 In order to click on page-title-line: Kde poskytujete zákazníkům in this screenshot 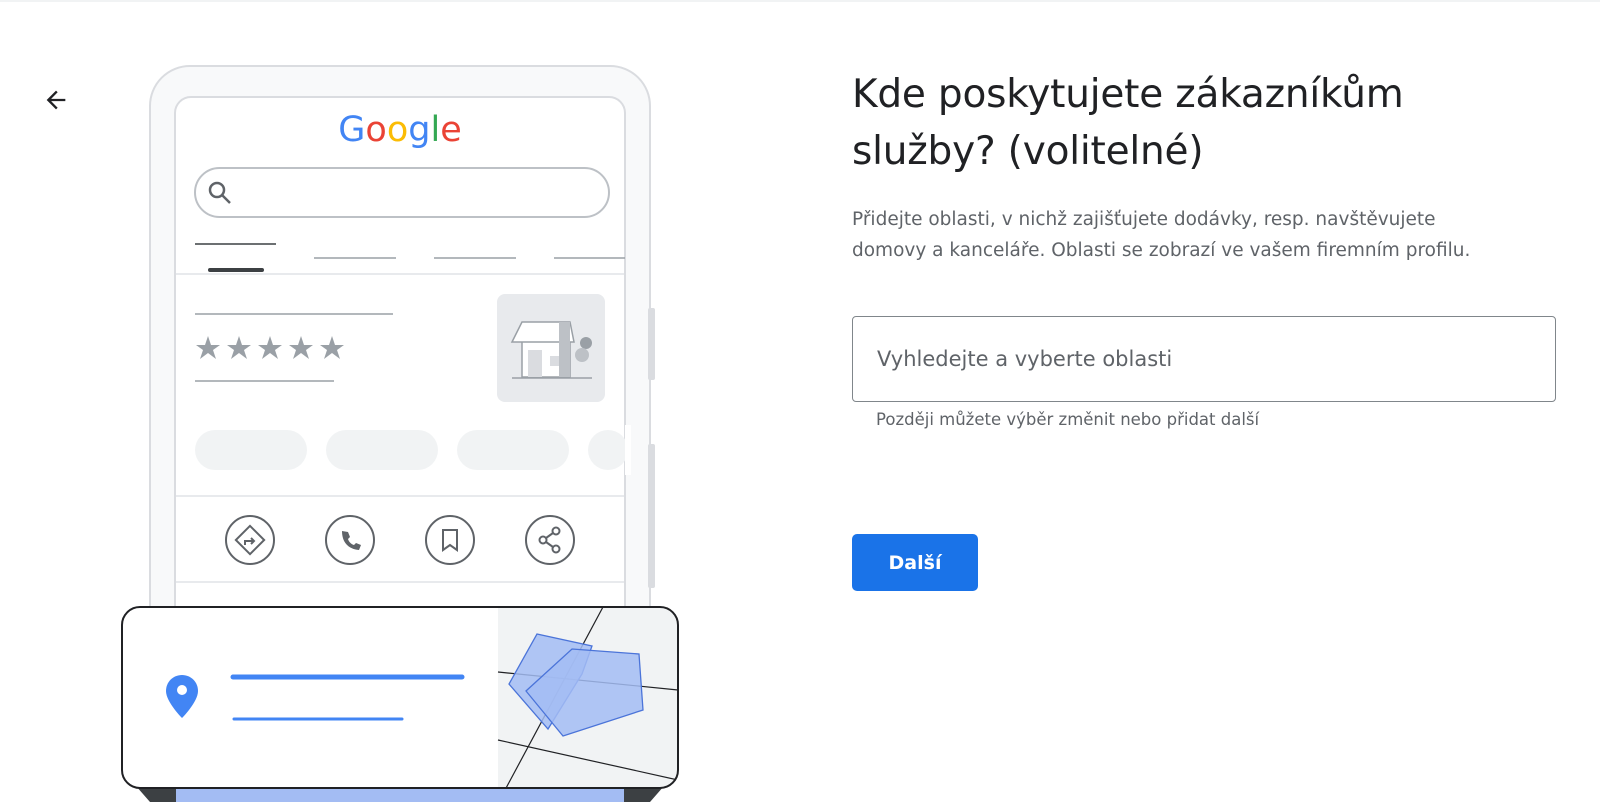, I will do `click(1128, 94)`.